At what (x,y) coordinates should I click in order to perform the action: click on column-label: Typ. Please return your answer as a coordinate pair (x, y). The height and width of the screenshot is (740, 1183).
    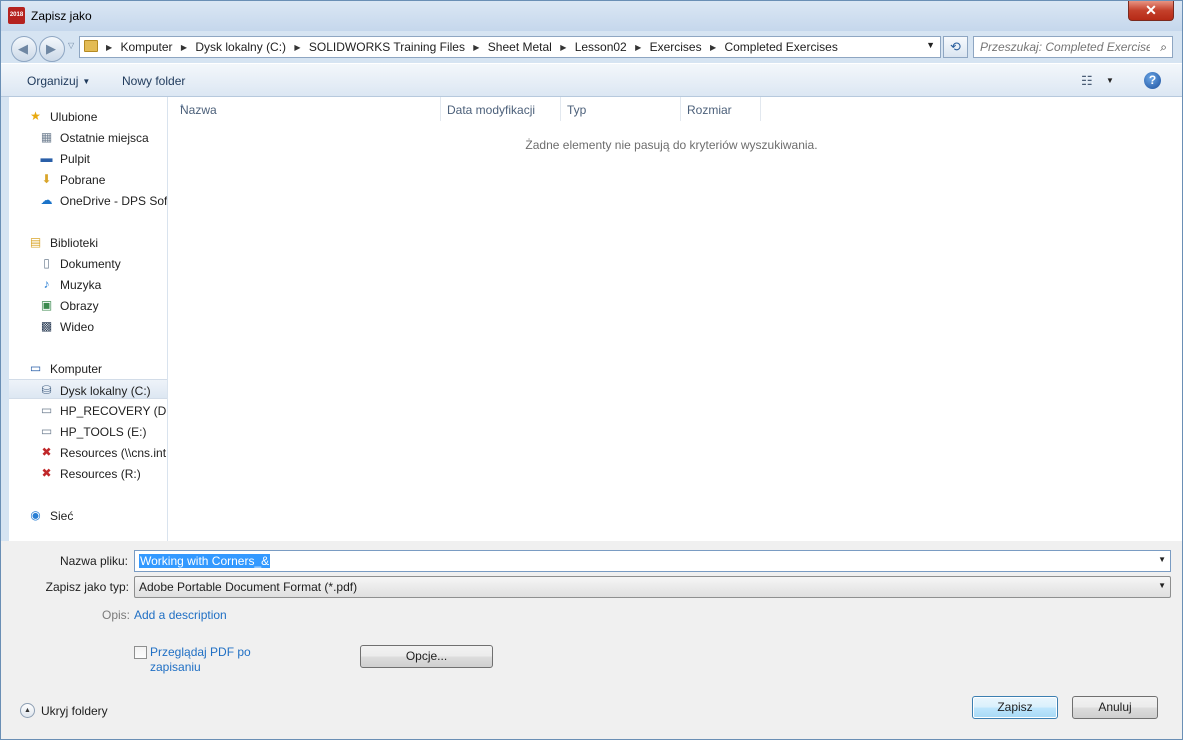
    Looking at the image, I should click on (577, 110).